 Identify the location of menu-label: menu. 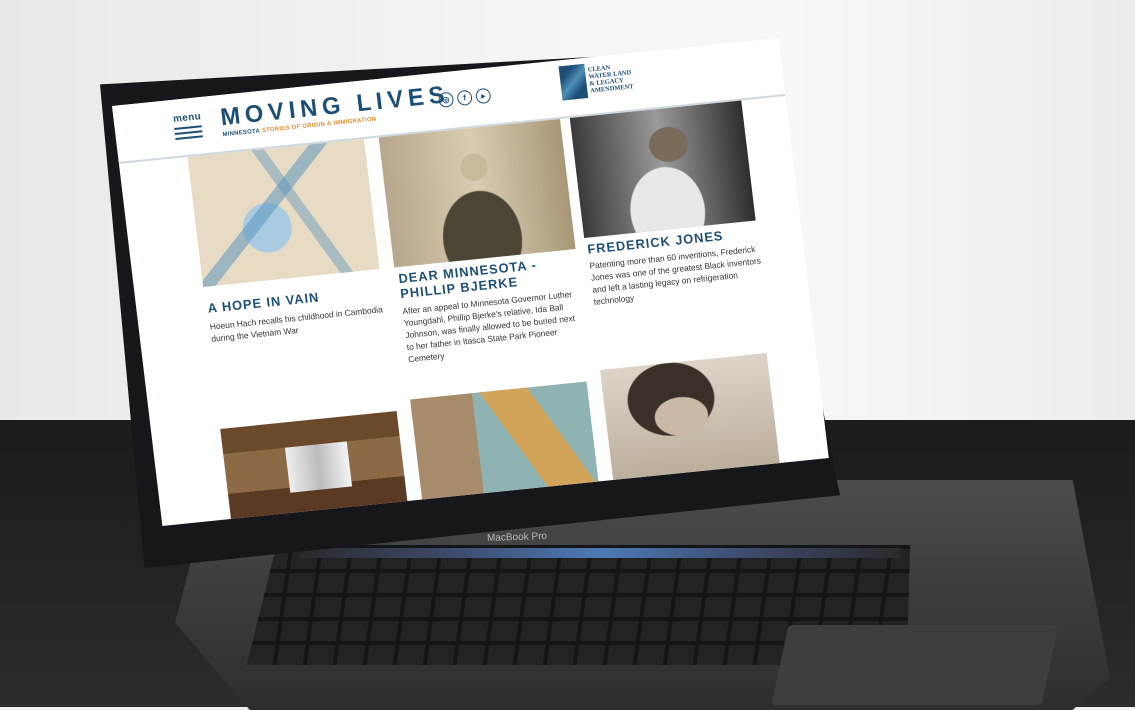
(187, 118).